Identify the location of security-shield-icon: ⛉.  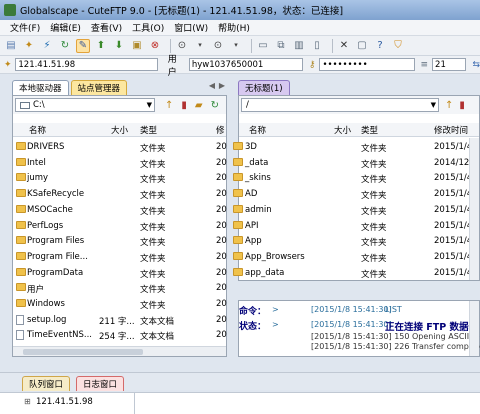
(398, 46).